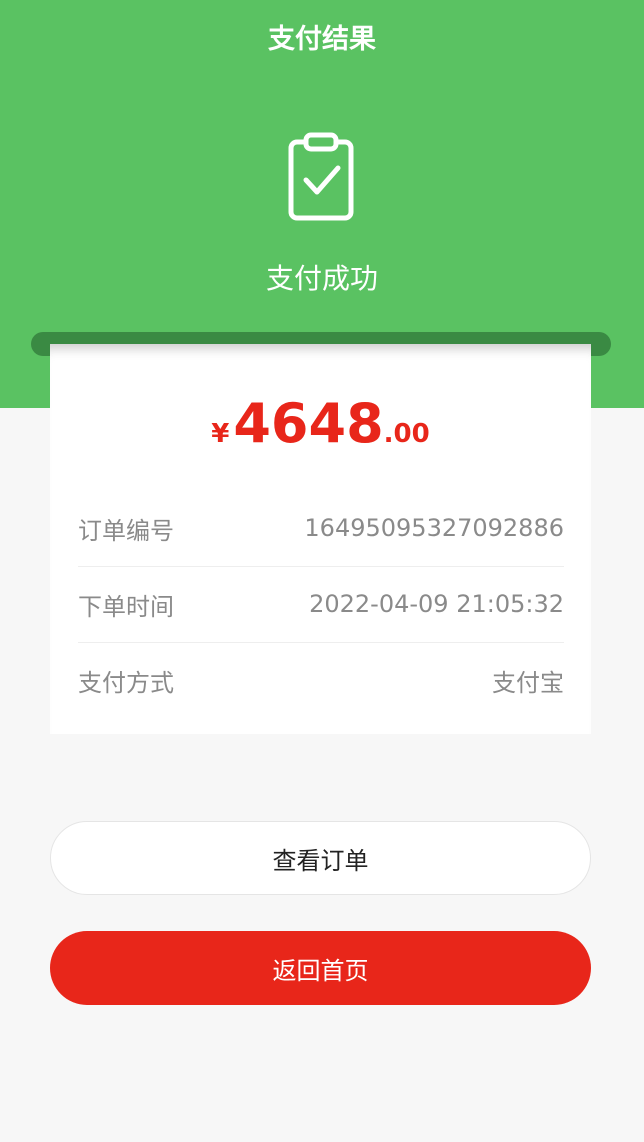 This screenshot has width=644, height=1142. Describe the element at coordinates (434, 528) in the screenshot. I see `order-number-value: 16495095327092886` at that location.